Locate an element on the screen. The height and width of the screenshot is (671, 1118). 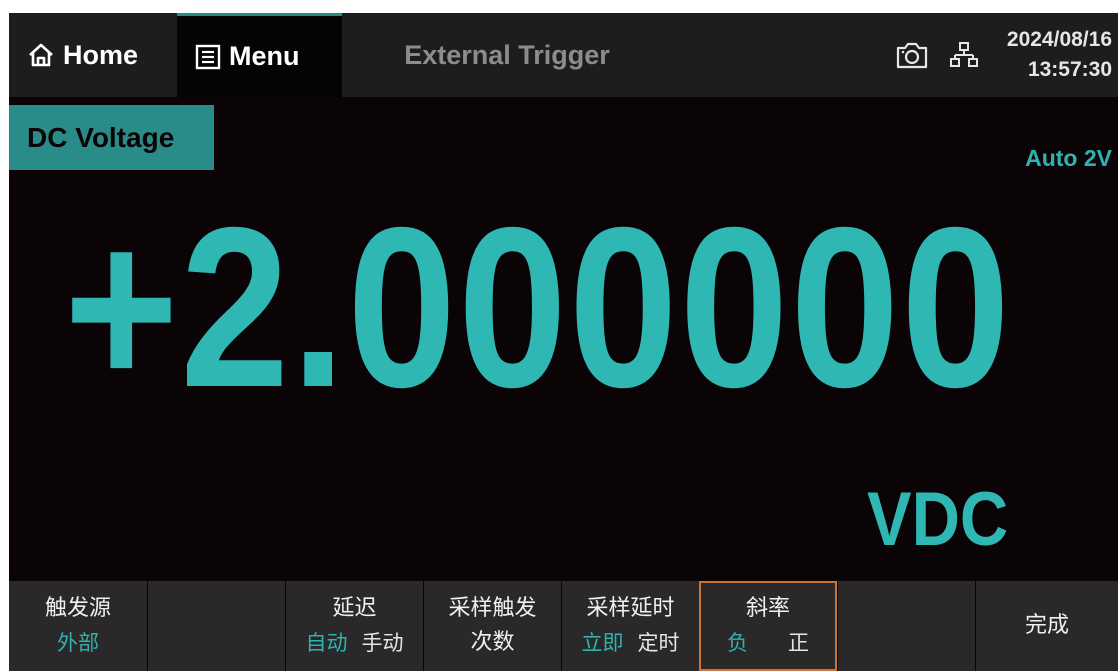
home-label: Home is located at coordinates (101, 54).